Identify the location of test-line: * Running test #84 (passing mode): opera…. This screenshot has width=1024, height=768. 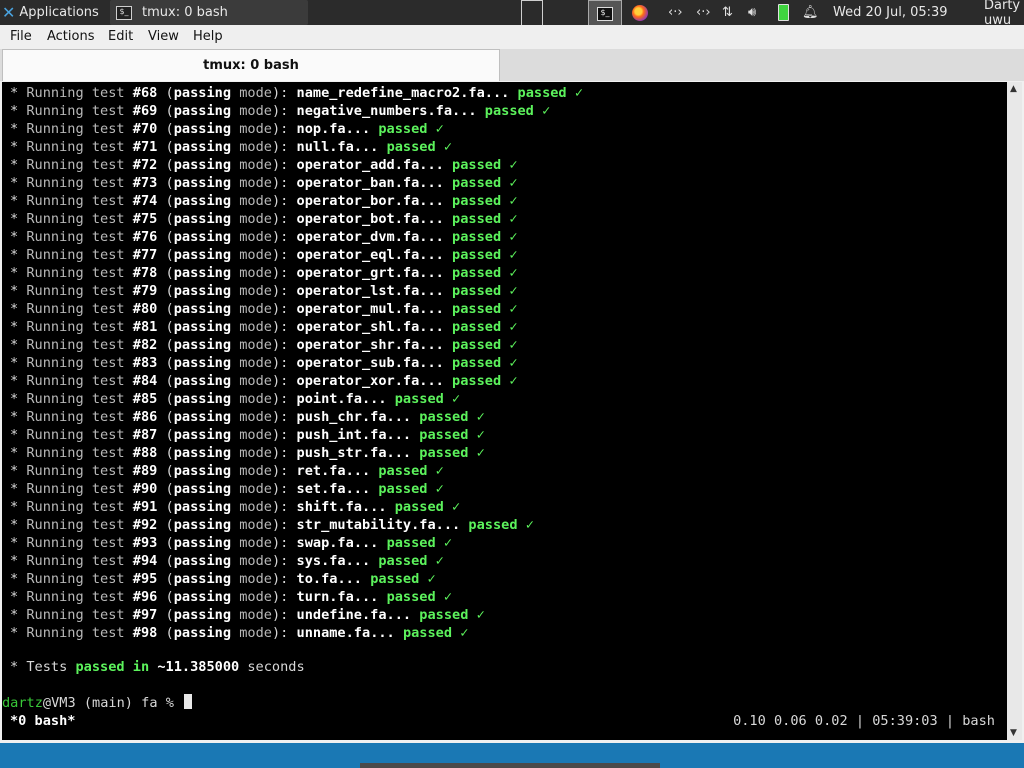
(264, 381).